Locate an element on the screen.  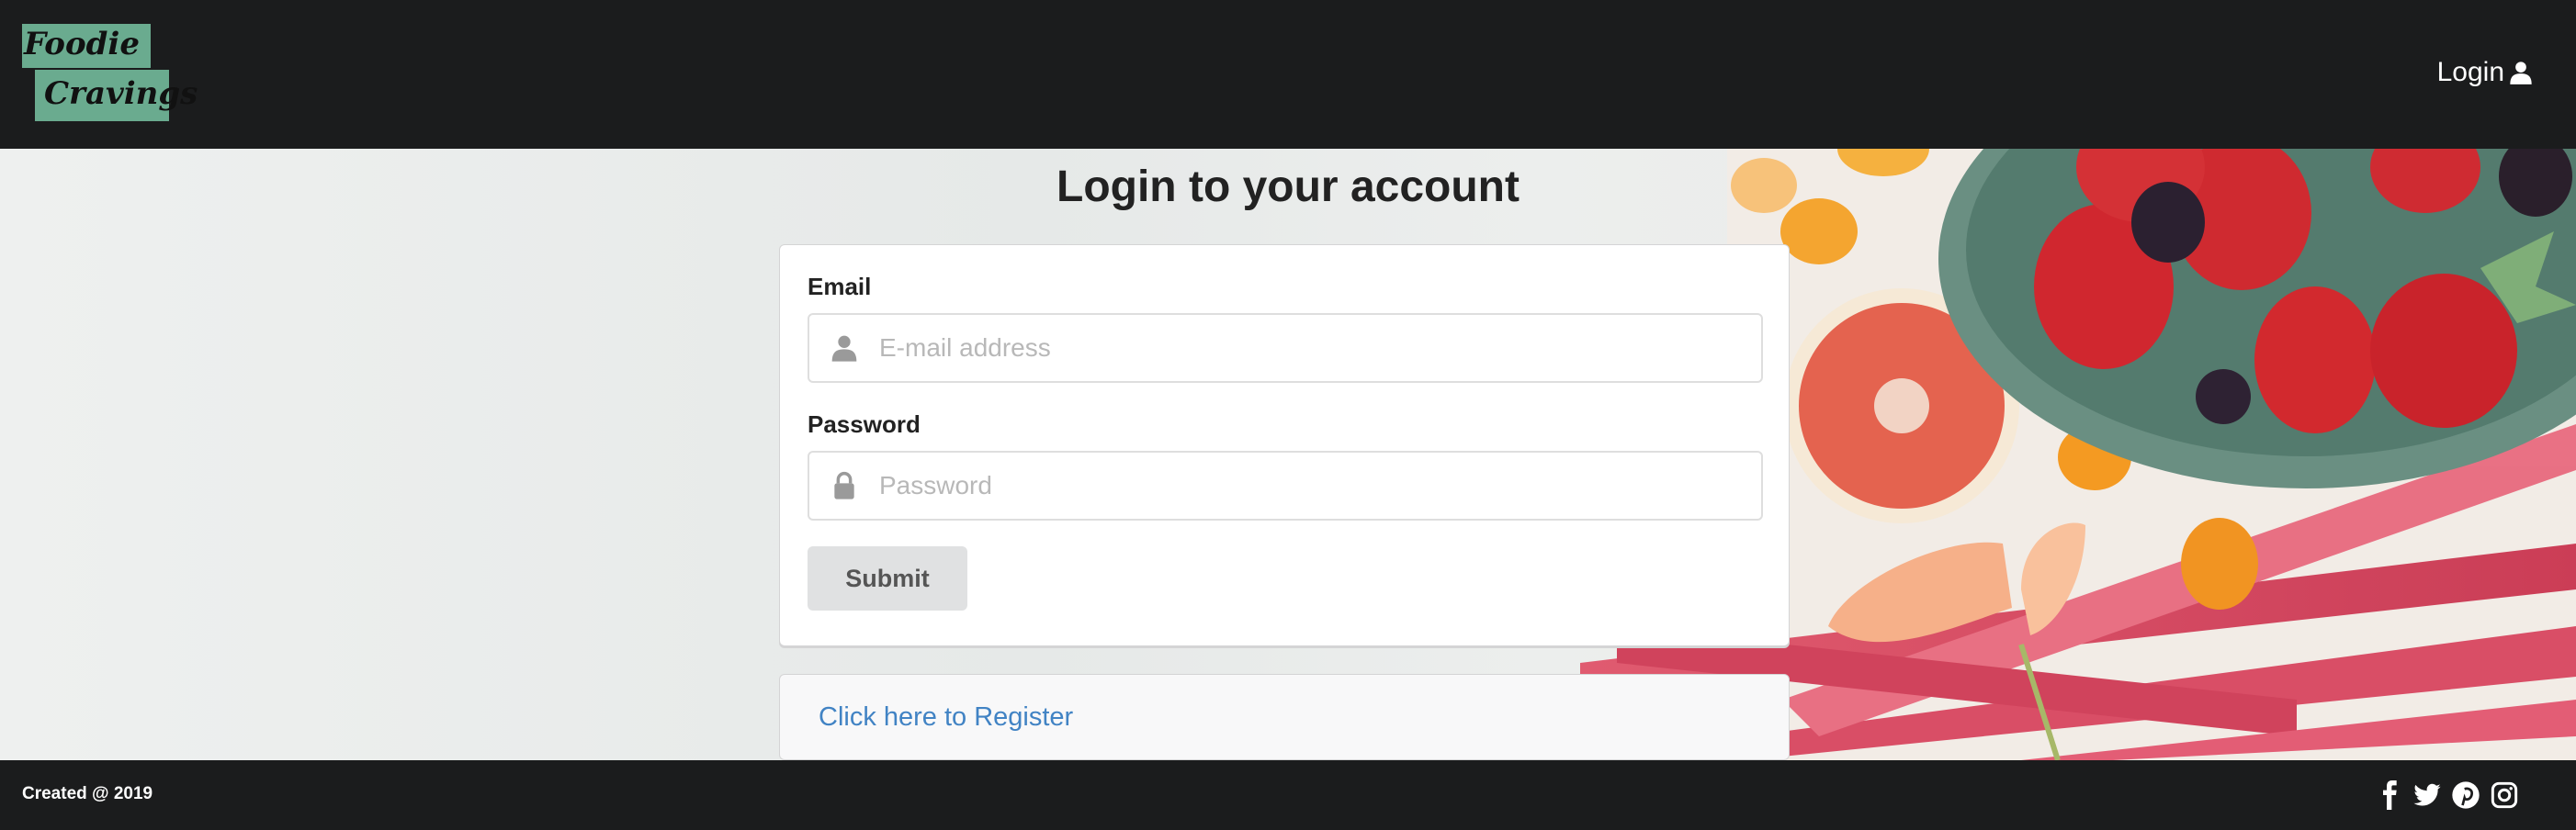
password-label: Password is located at coordinates (864, 424).